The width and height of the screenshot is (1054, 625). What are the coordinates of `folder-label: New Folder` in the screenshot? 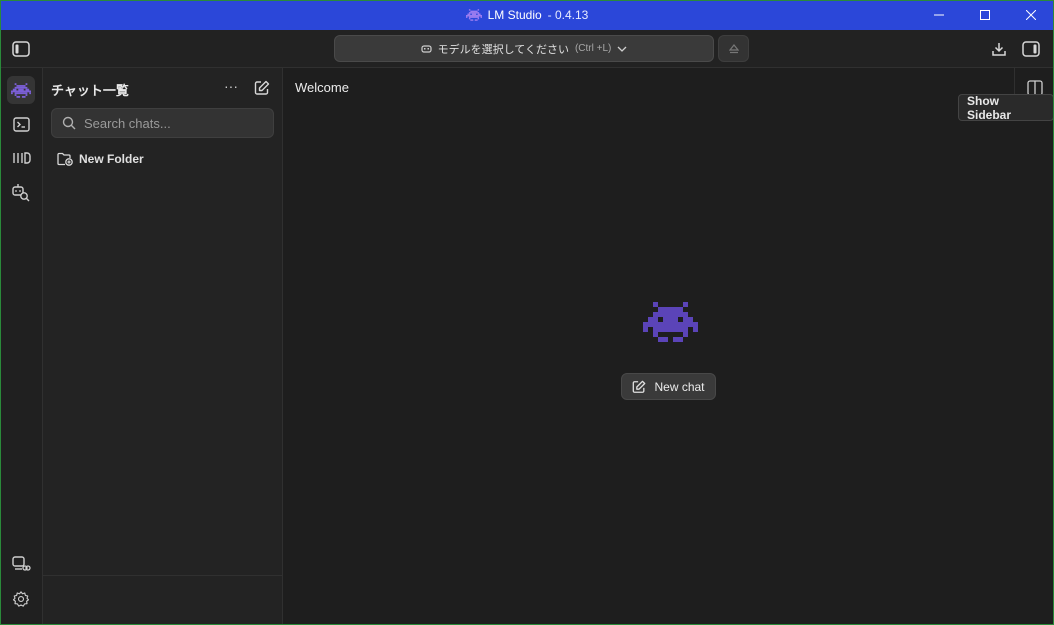 It's located at (111, 159).